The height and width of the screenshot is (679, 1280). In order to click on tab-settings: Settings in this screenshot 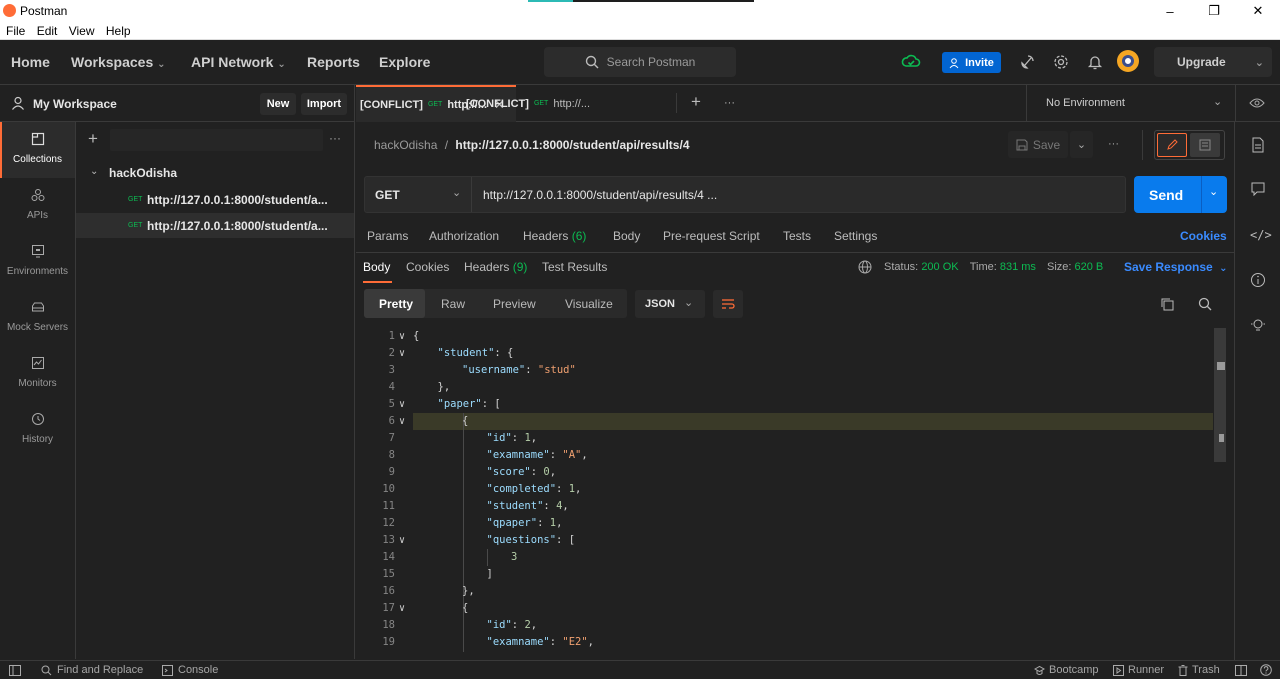, I will do `click(855, 236)`.